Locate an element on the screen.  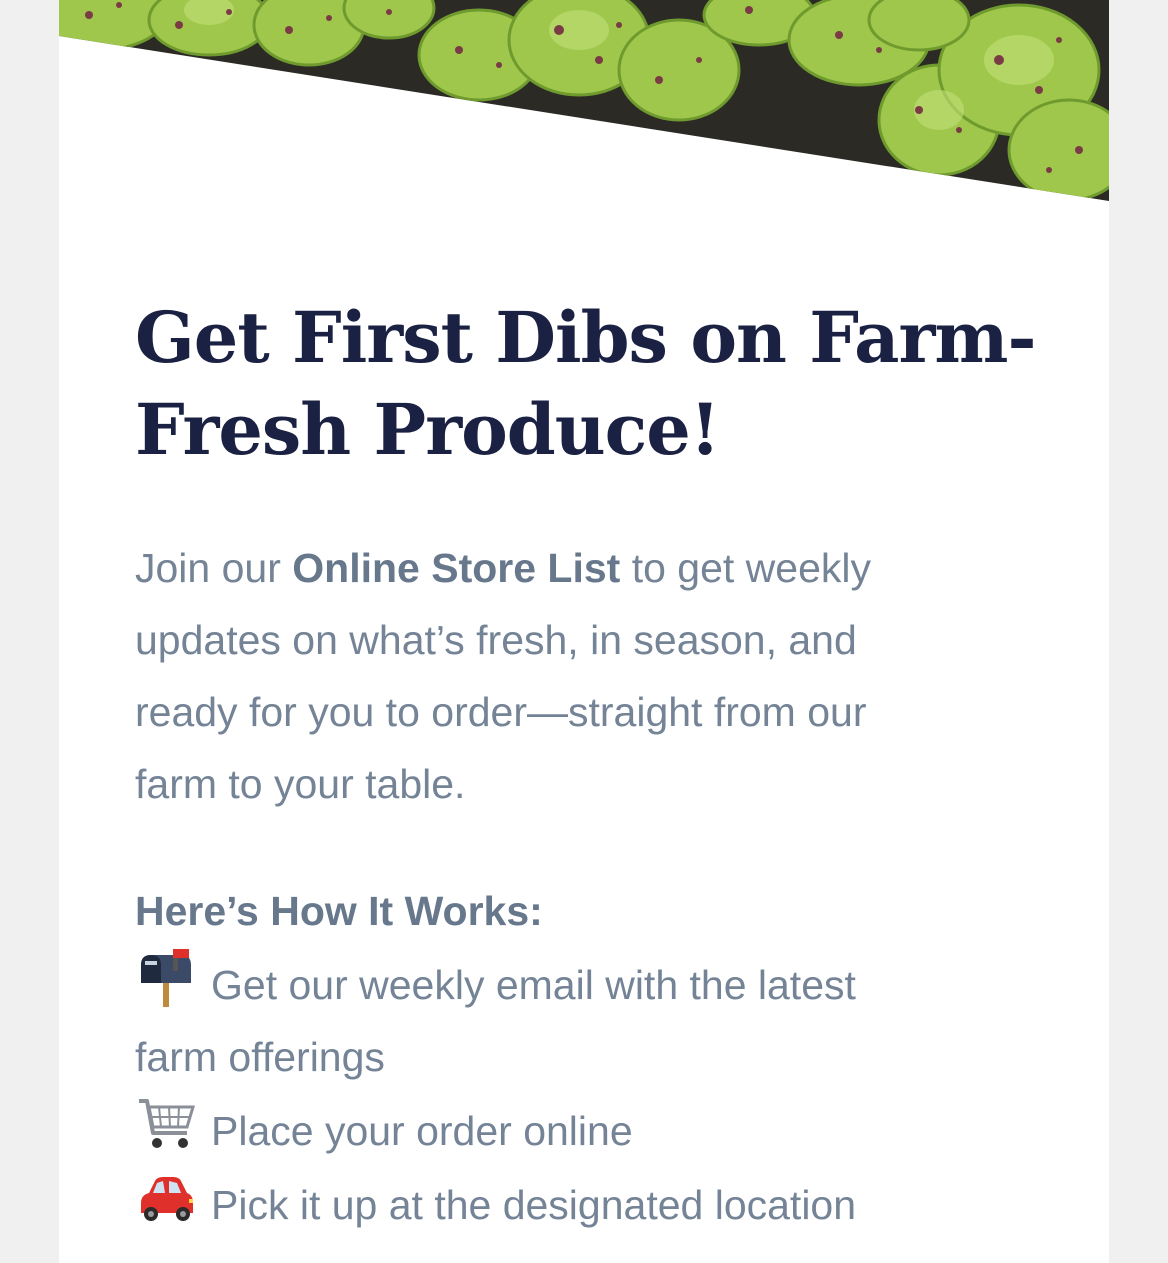
intro-prefix: Join our is located at coordinates (214, 568).